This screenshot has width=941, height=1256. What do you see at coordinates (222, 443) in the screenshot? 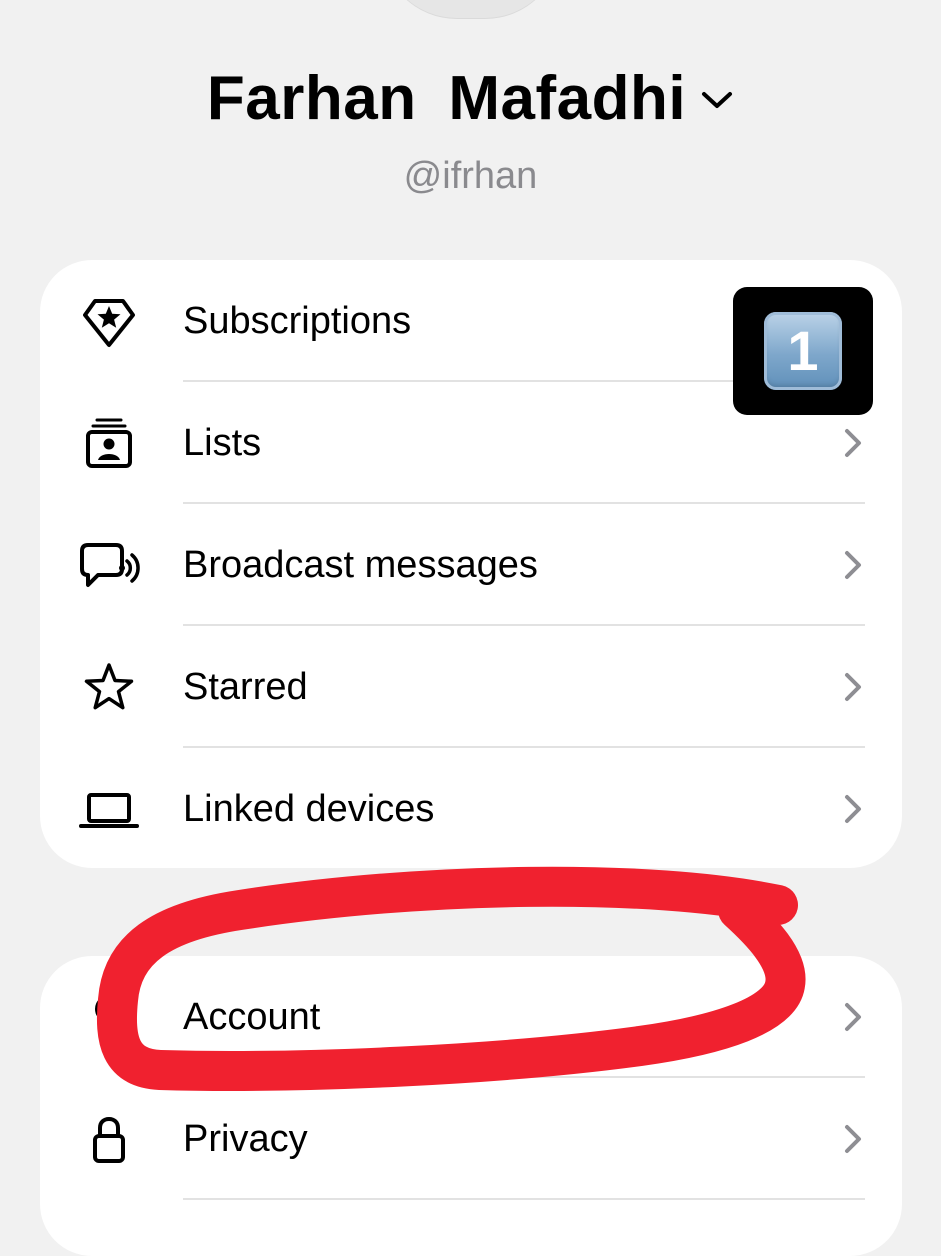
I see `menu-item-label: Lists` at bounding box center [222, 443].